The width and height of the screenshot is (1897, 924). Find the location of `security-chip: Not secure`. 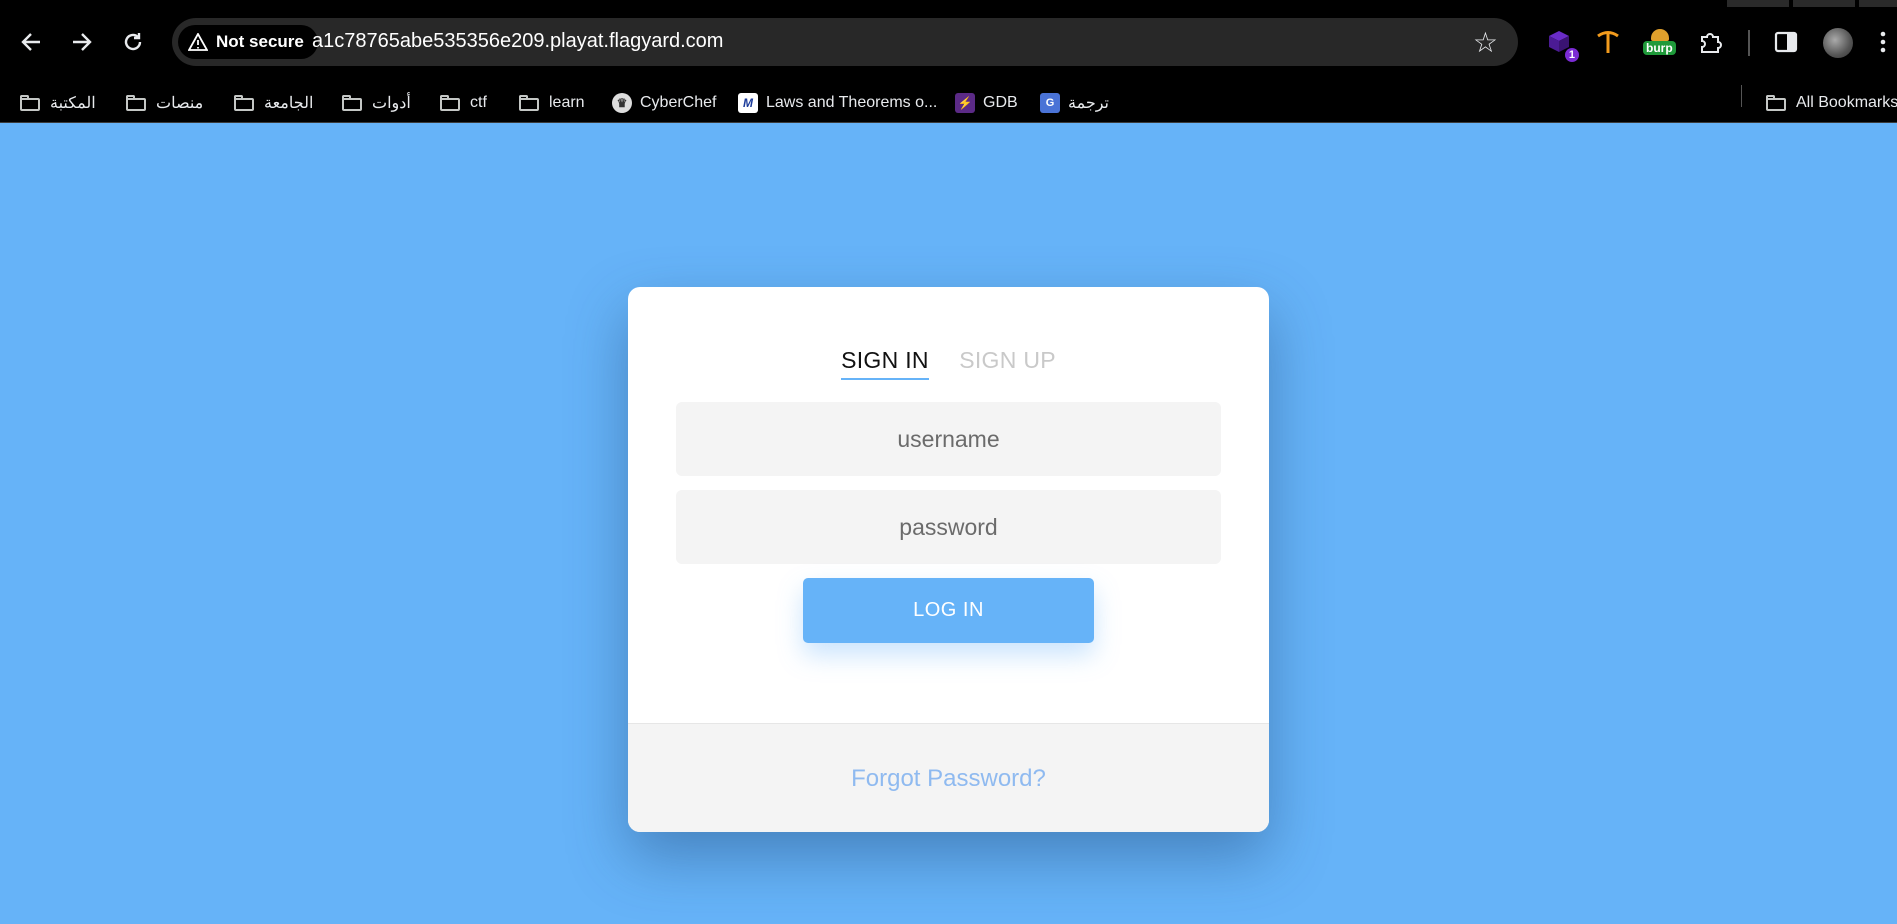

security-chip: Not secure is located at coordinates (248, 42).